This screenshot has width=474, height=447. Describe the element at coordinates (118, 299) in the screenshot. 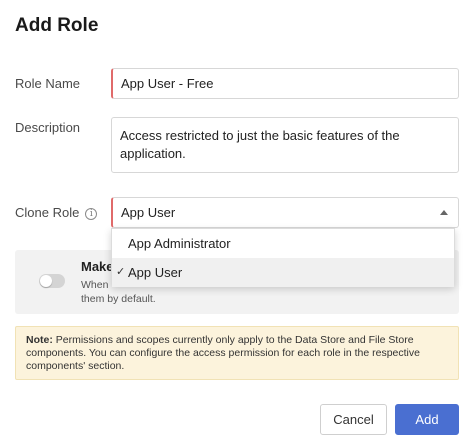

I see `make-default-desc-part2: them by default.` at that location.